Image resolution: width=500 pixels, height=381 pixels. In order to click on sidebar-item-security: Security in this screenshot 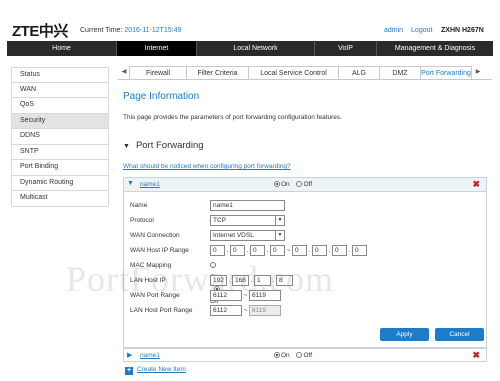, I will do `click(60, 121)`.